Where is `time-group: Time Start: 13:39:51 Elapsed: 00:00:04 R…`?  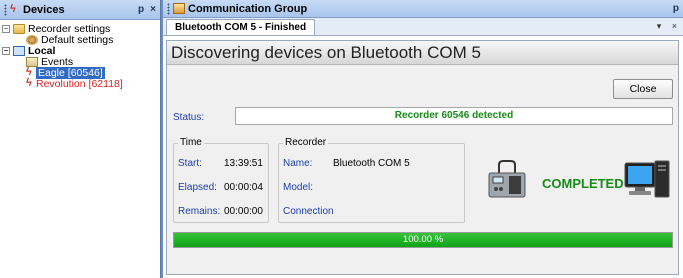 time-group: Time Start: 13:39:51 Elapsed: 00:00:04 R… is located at coordinates (221, 180).